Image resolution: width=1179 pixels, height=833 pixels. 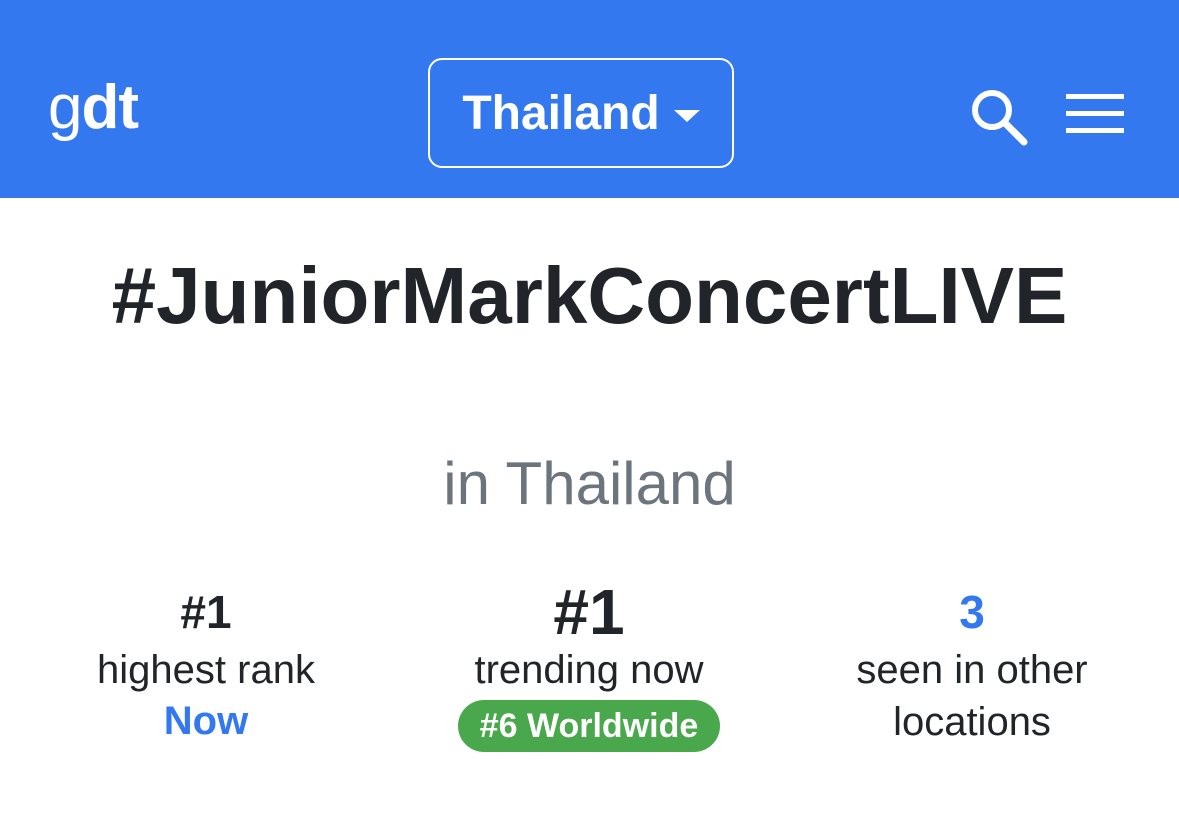 What do you see at coordinates (589, 483) in the screenshot?
I see `trend-location: in Thailand` at bounding box center [589, 483].